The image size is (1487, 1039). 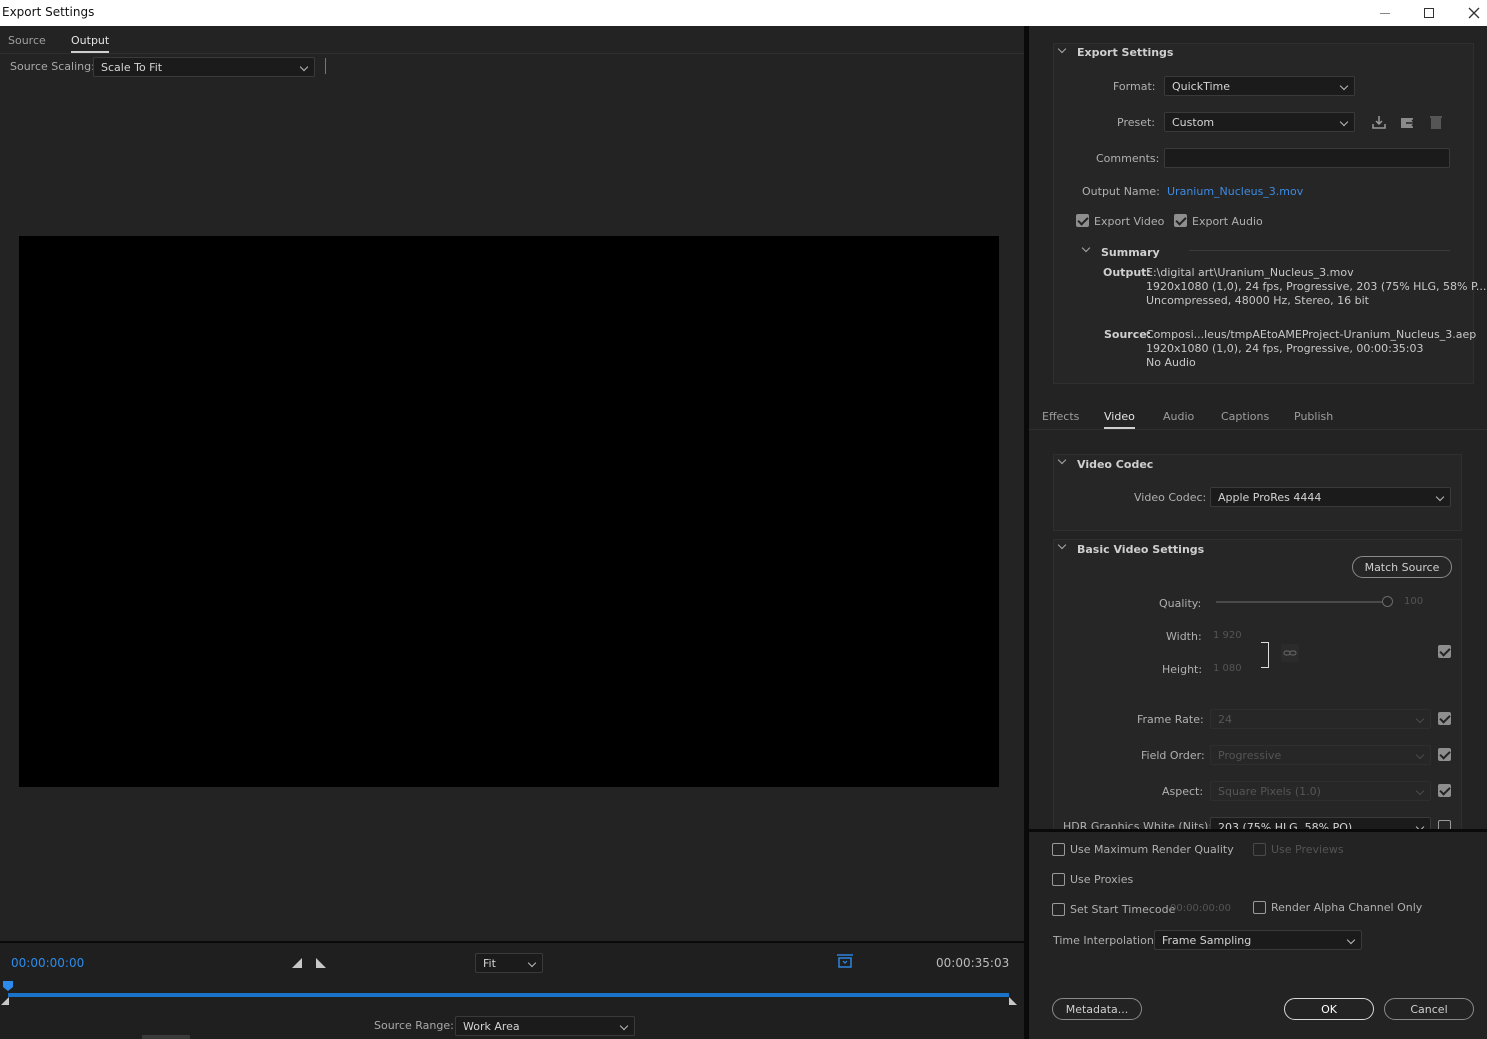 What do you see at coordinates (1444, 718) in the screenshot?
I see `match-frame-rate-checkbox` at bounding box center [1444, 718].